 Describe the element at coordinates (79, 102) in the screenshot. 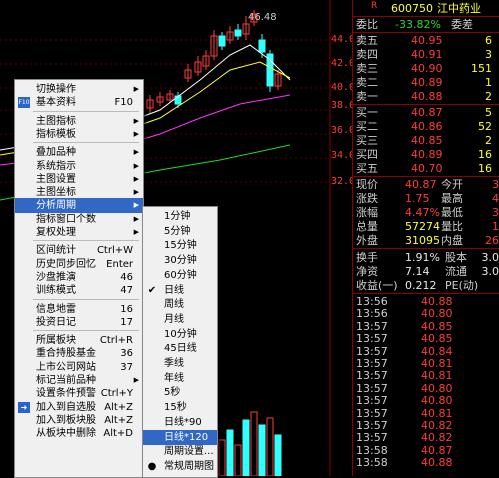

I see `menu-item: F10基本资料F10` at that location.